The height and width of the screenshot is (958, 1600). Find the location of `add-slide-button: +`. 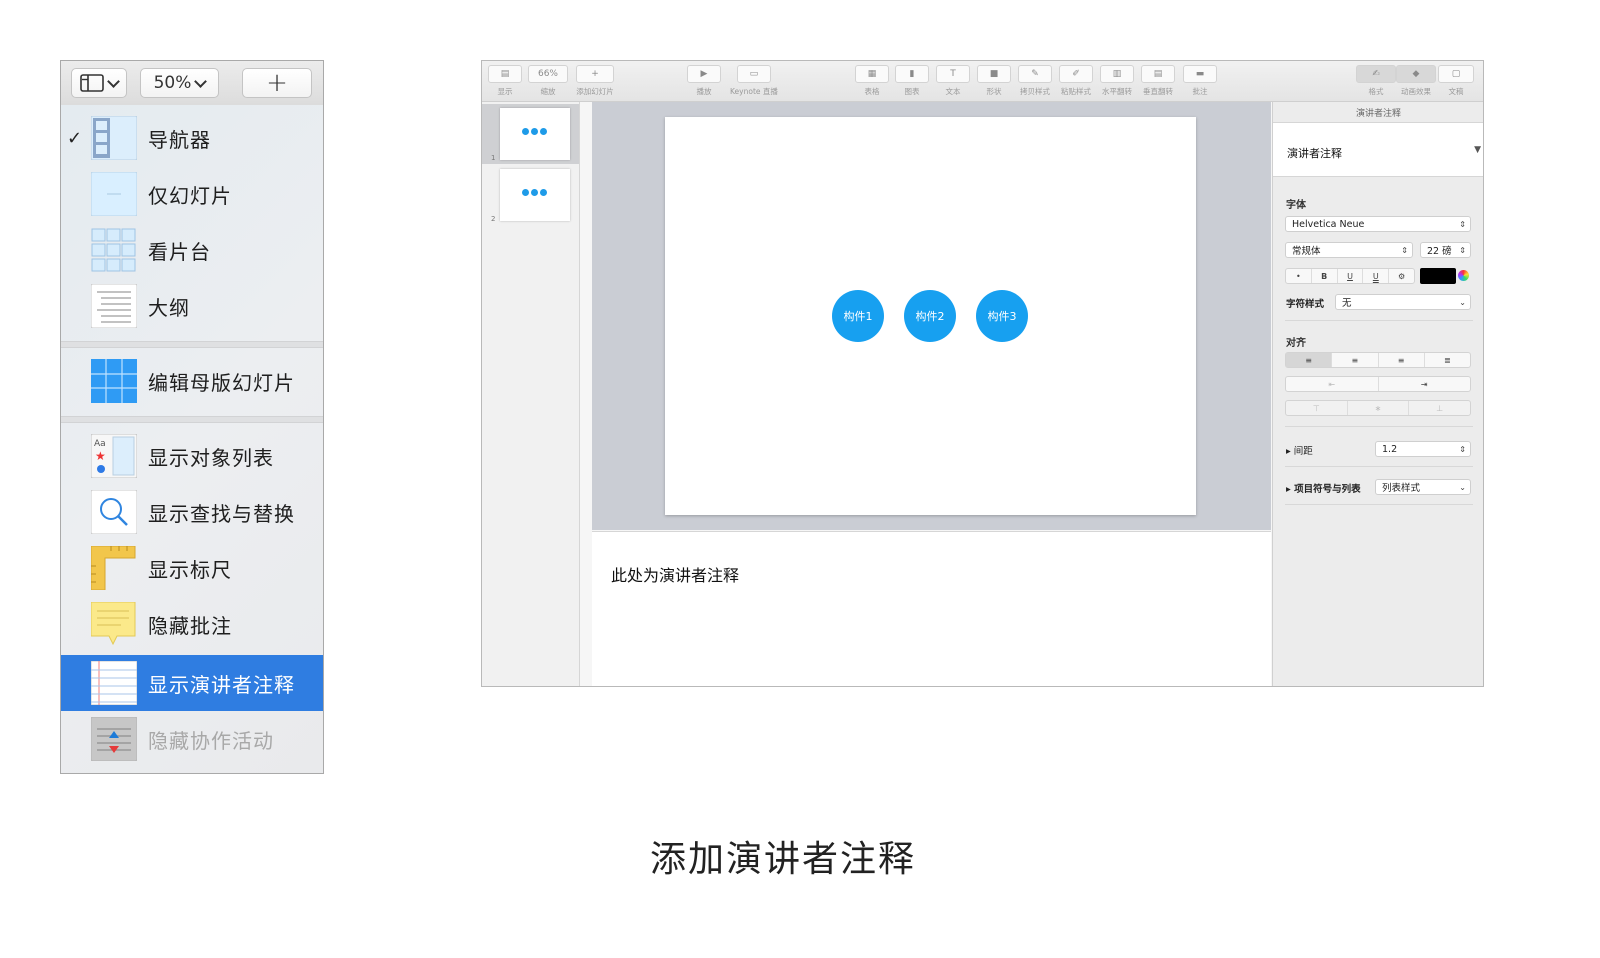

add-slide-button: + is located at coordinates (277, 83).